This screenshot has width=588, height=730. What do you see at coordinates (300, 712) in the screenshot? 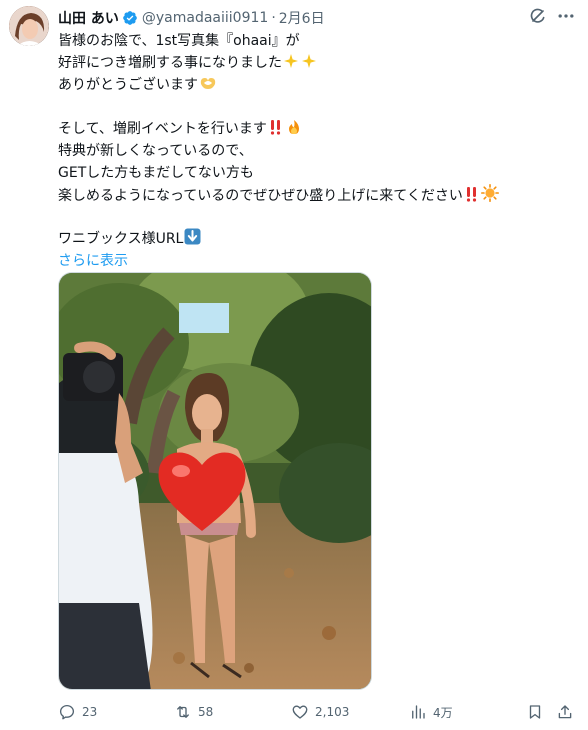
I see `heart-icon` at bounding box center [300, 712].